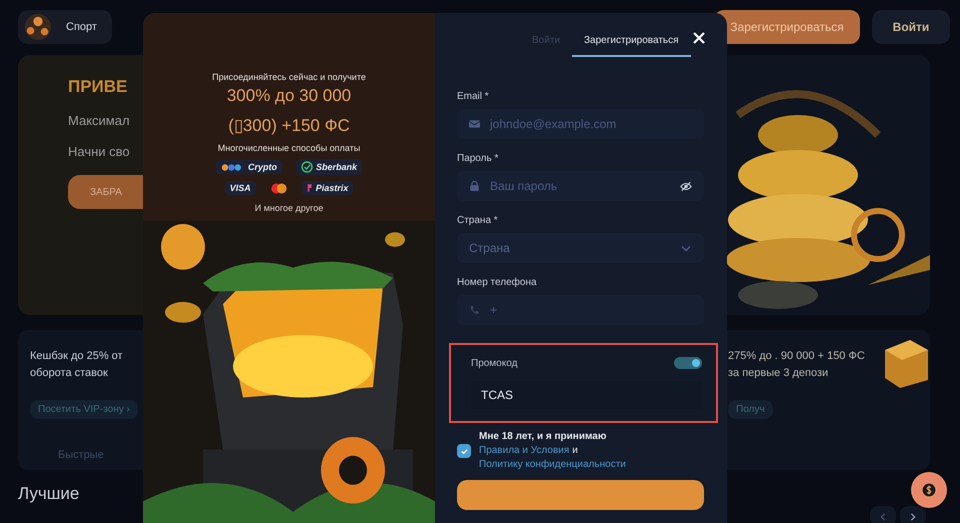  I want to click on dollar-icon, so click(929, 490).